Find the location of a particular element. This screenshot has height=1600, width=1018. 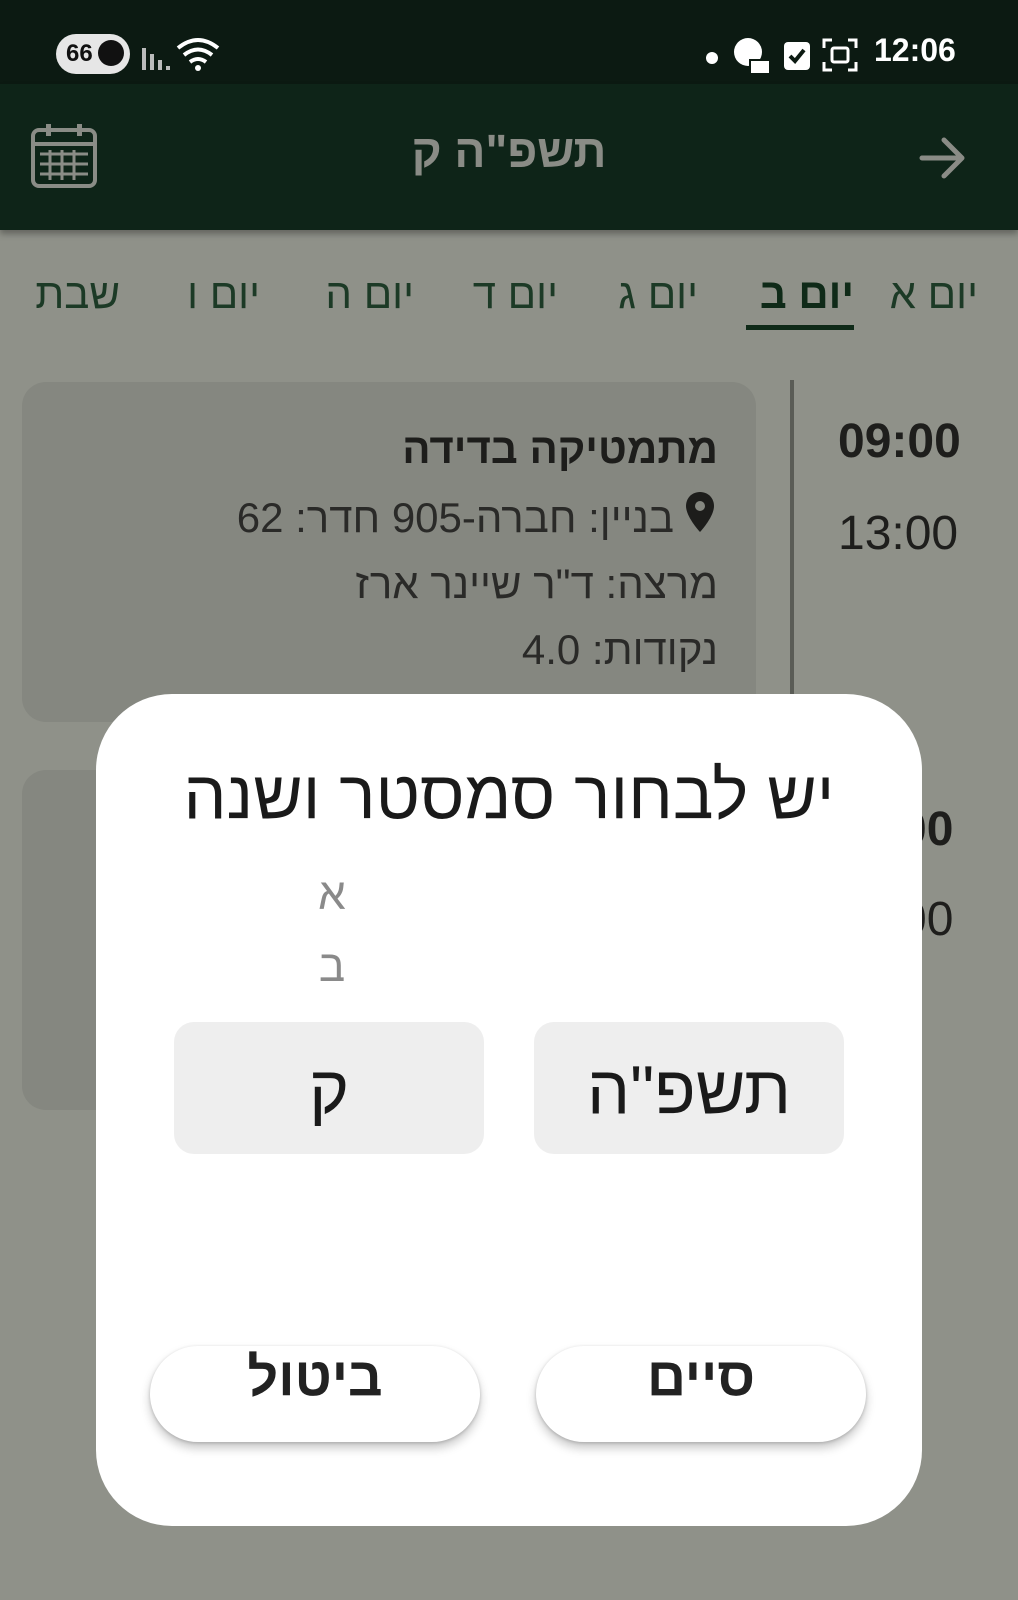

course-location: בניין: חברה-905 חדר: 62 is located at coordinates (455, 517).